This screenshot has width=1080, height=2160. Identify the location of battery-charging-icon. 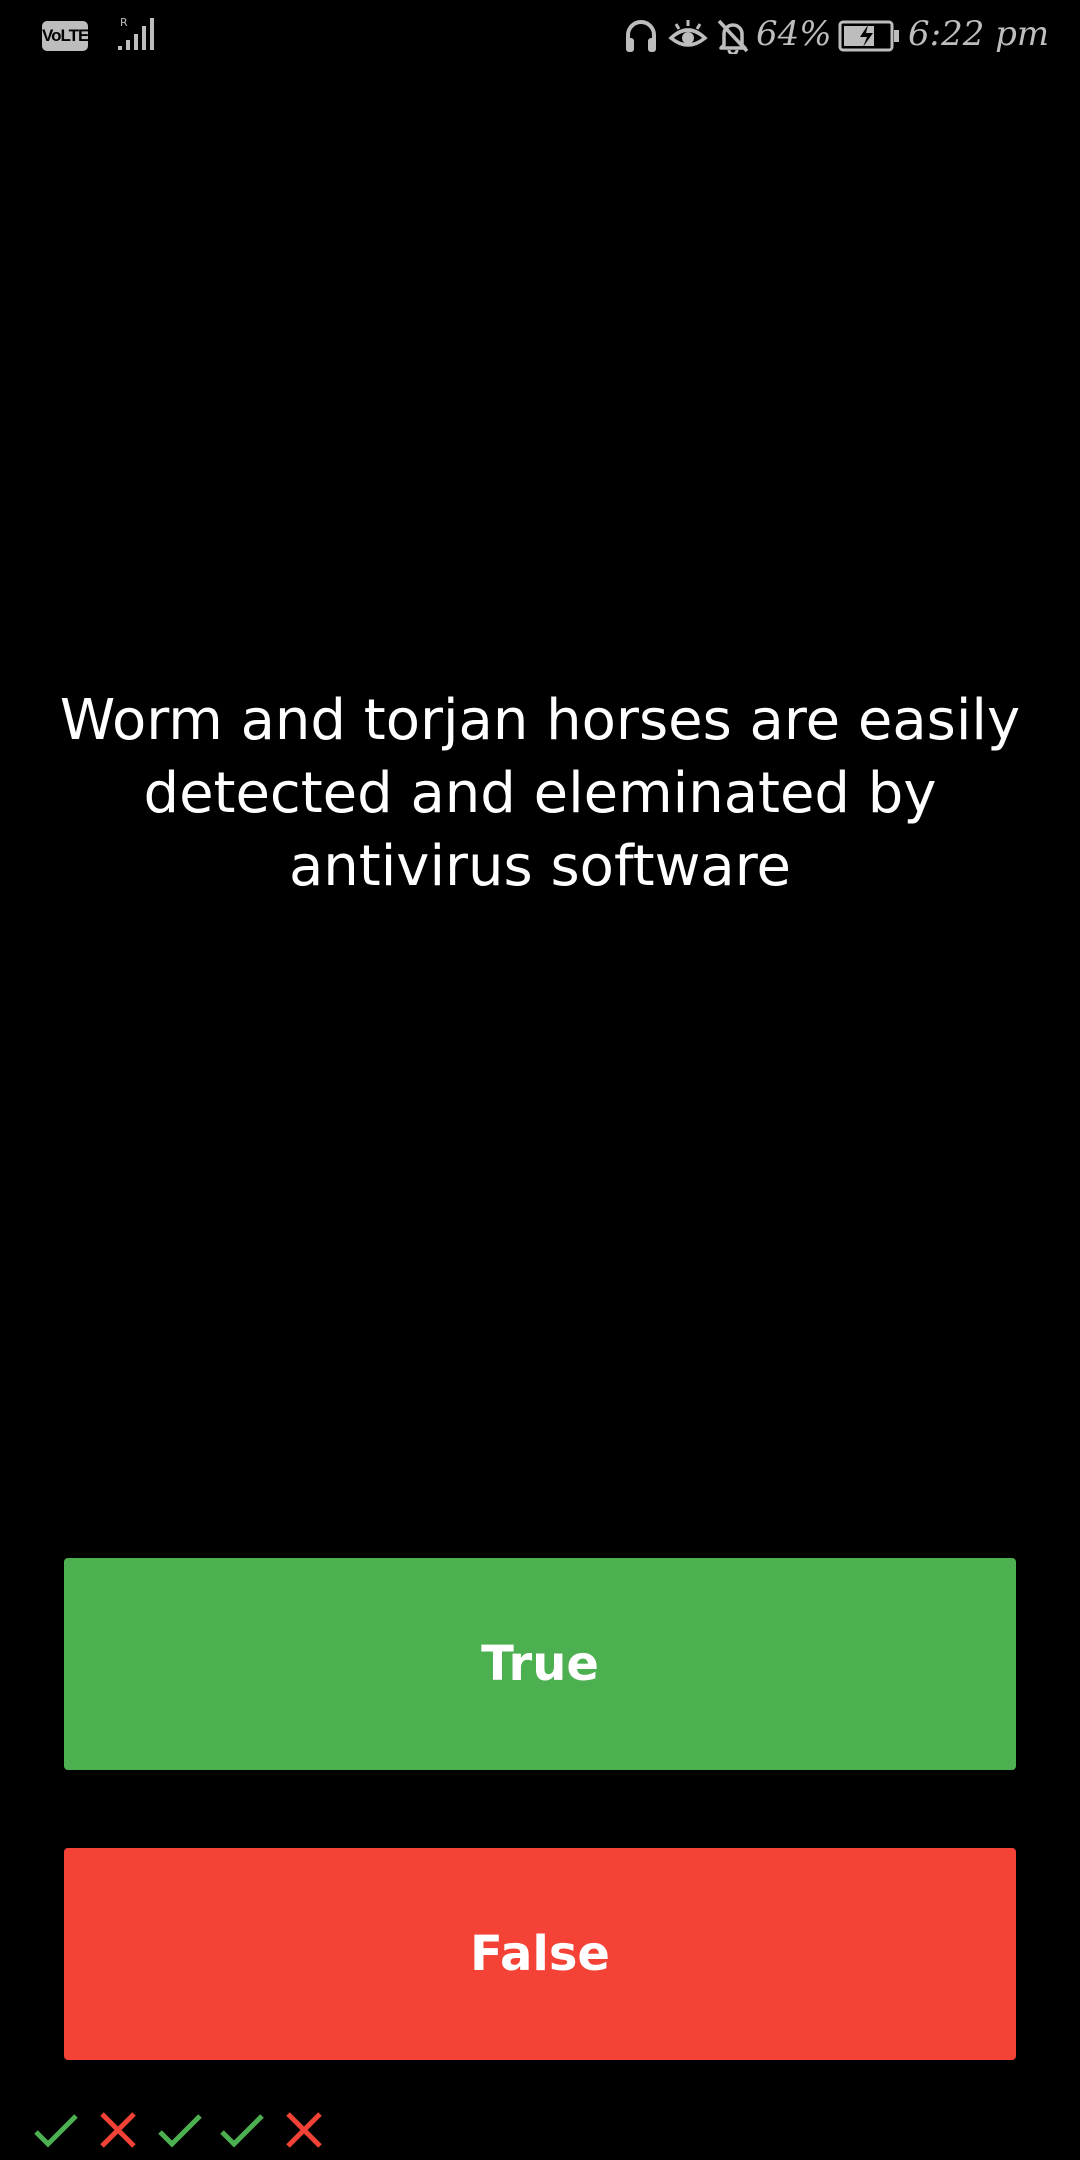
(868, 36).